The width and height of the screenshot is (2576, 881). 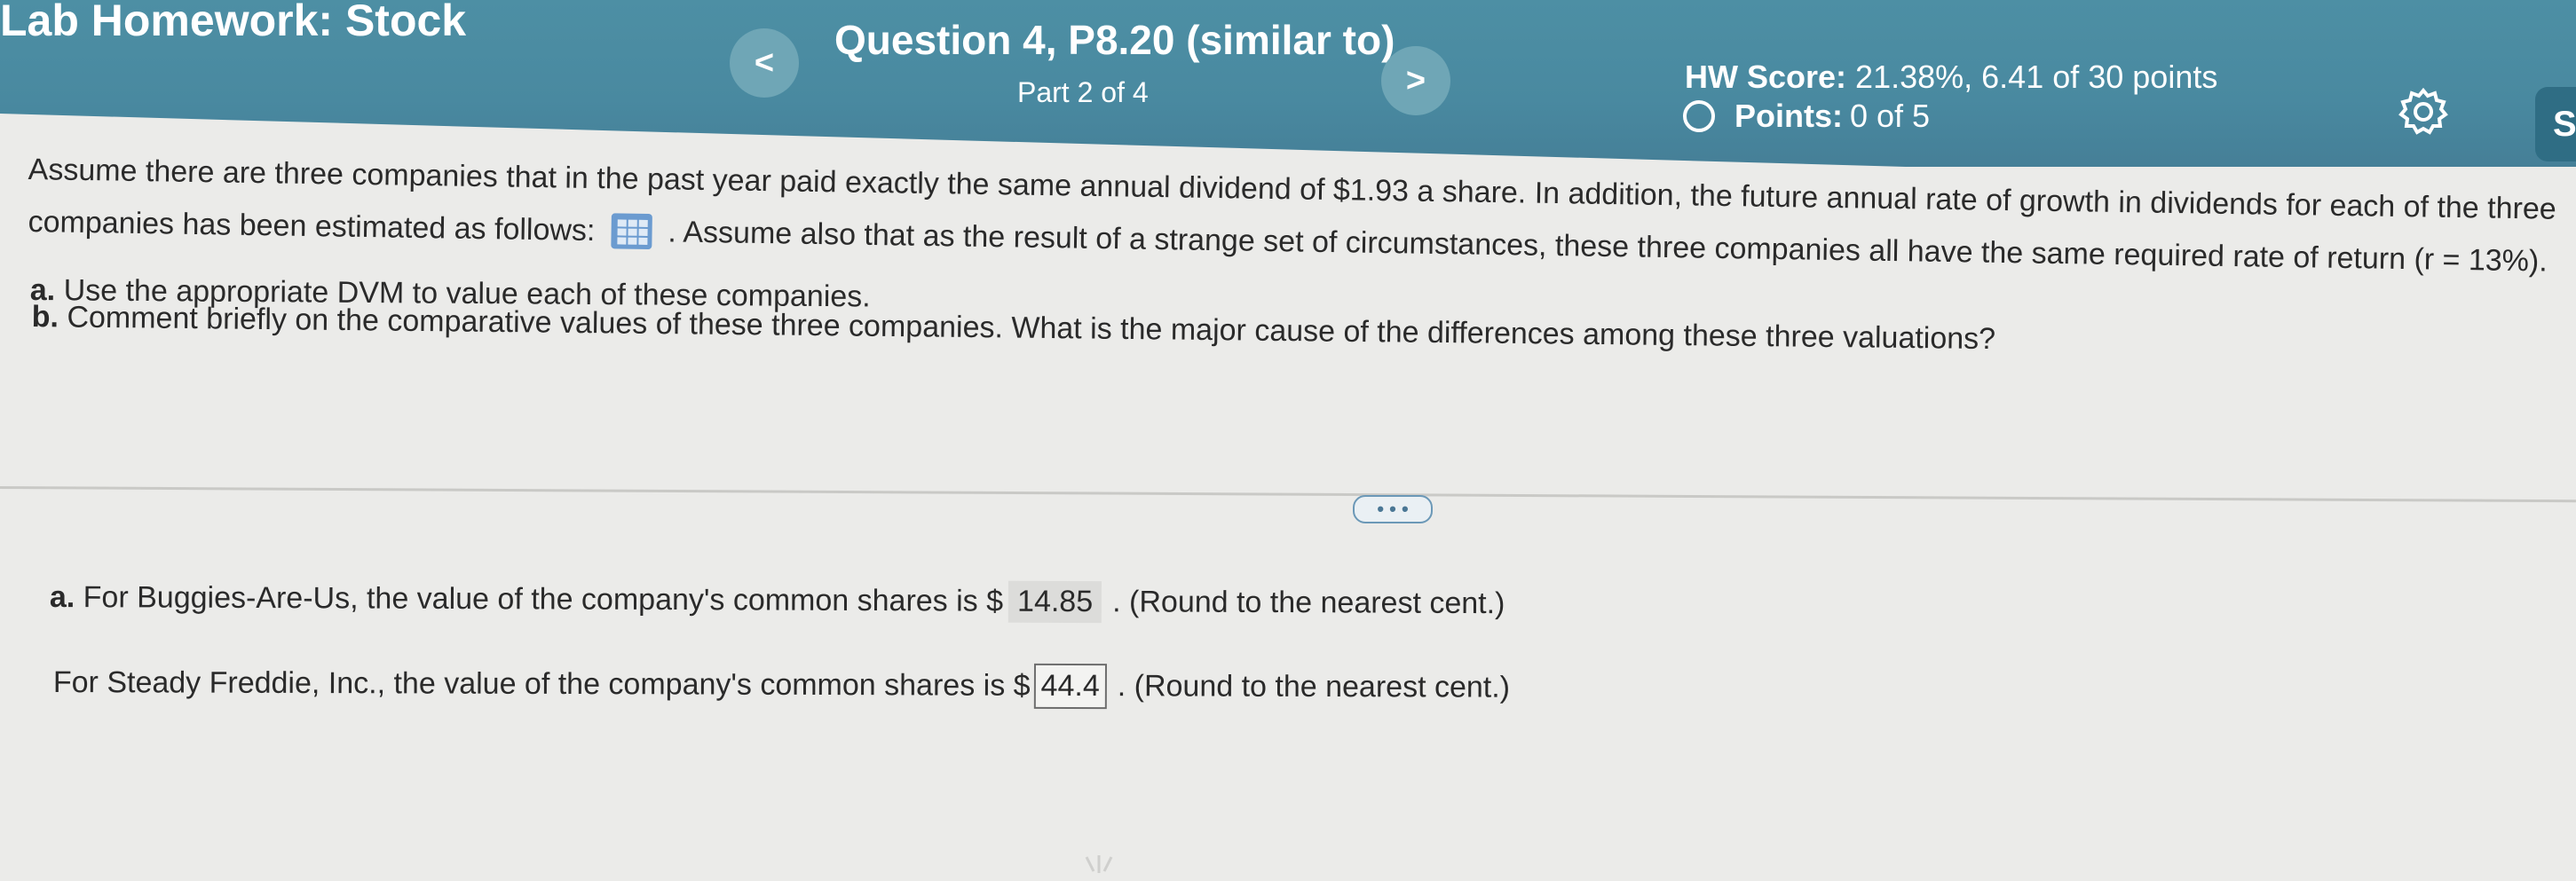 I want to click on chevron-left-icon: <, so click(x=764, y=63).